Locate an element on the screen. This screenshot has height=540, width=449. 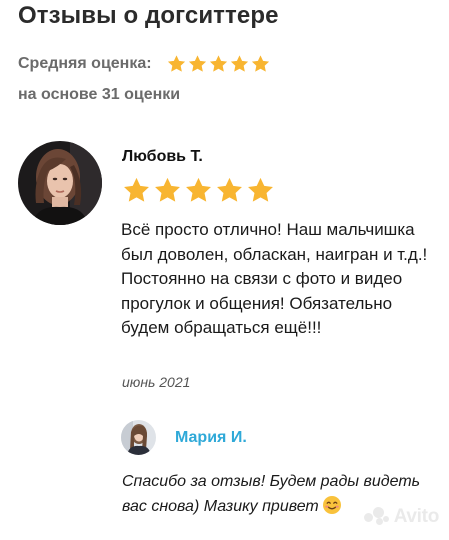
rating-count: на основе 31 оценки is located at coordinates (99, 94).